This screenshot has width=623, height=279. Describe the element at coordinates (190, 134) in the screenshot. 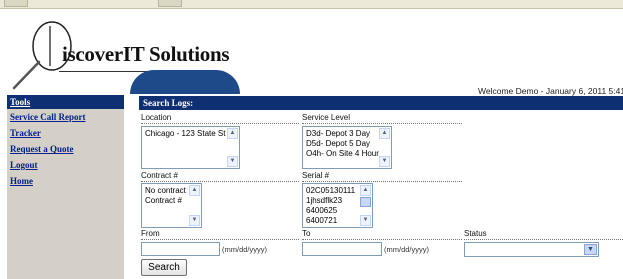

I see `location-option: Chicago - 123 State St` at that location.